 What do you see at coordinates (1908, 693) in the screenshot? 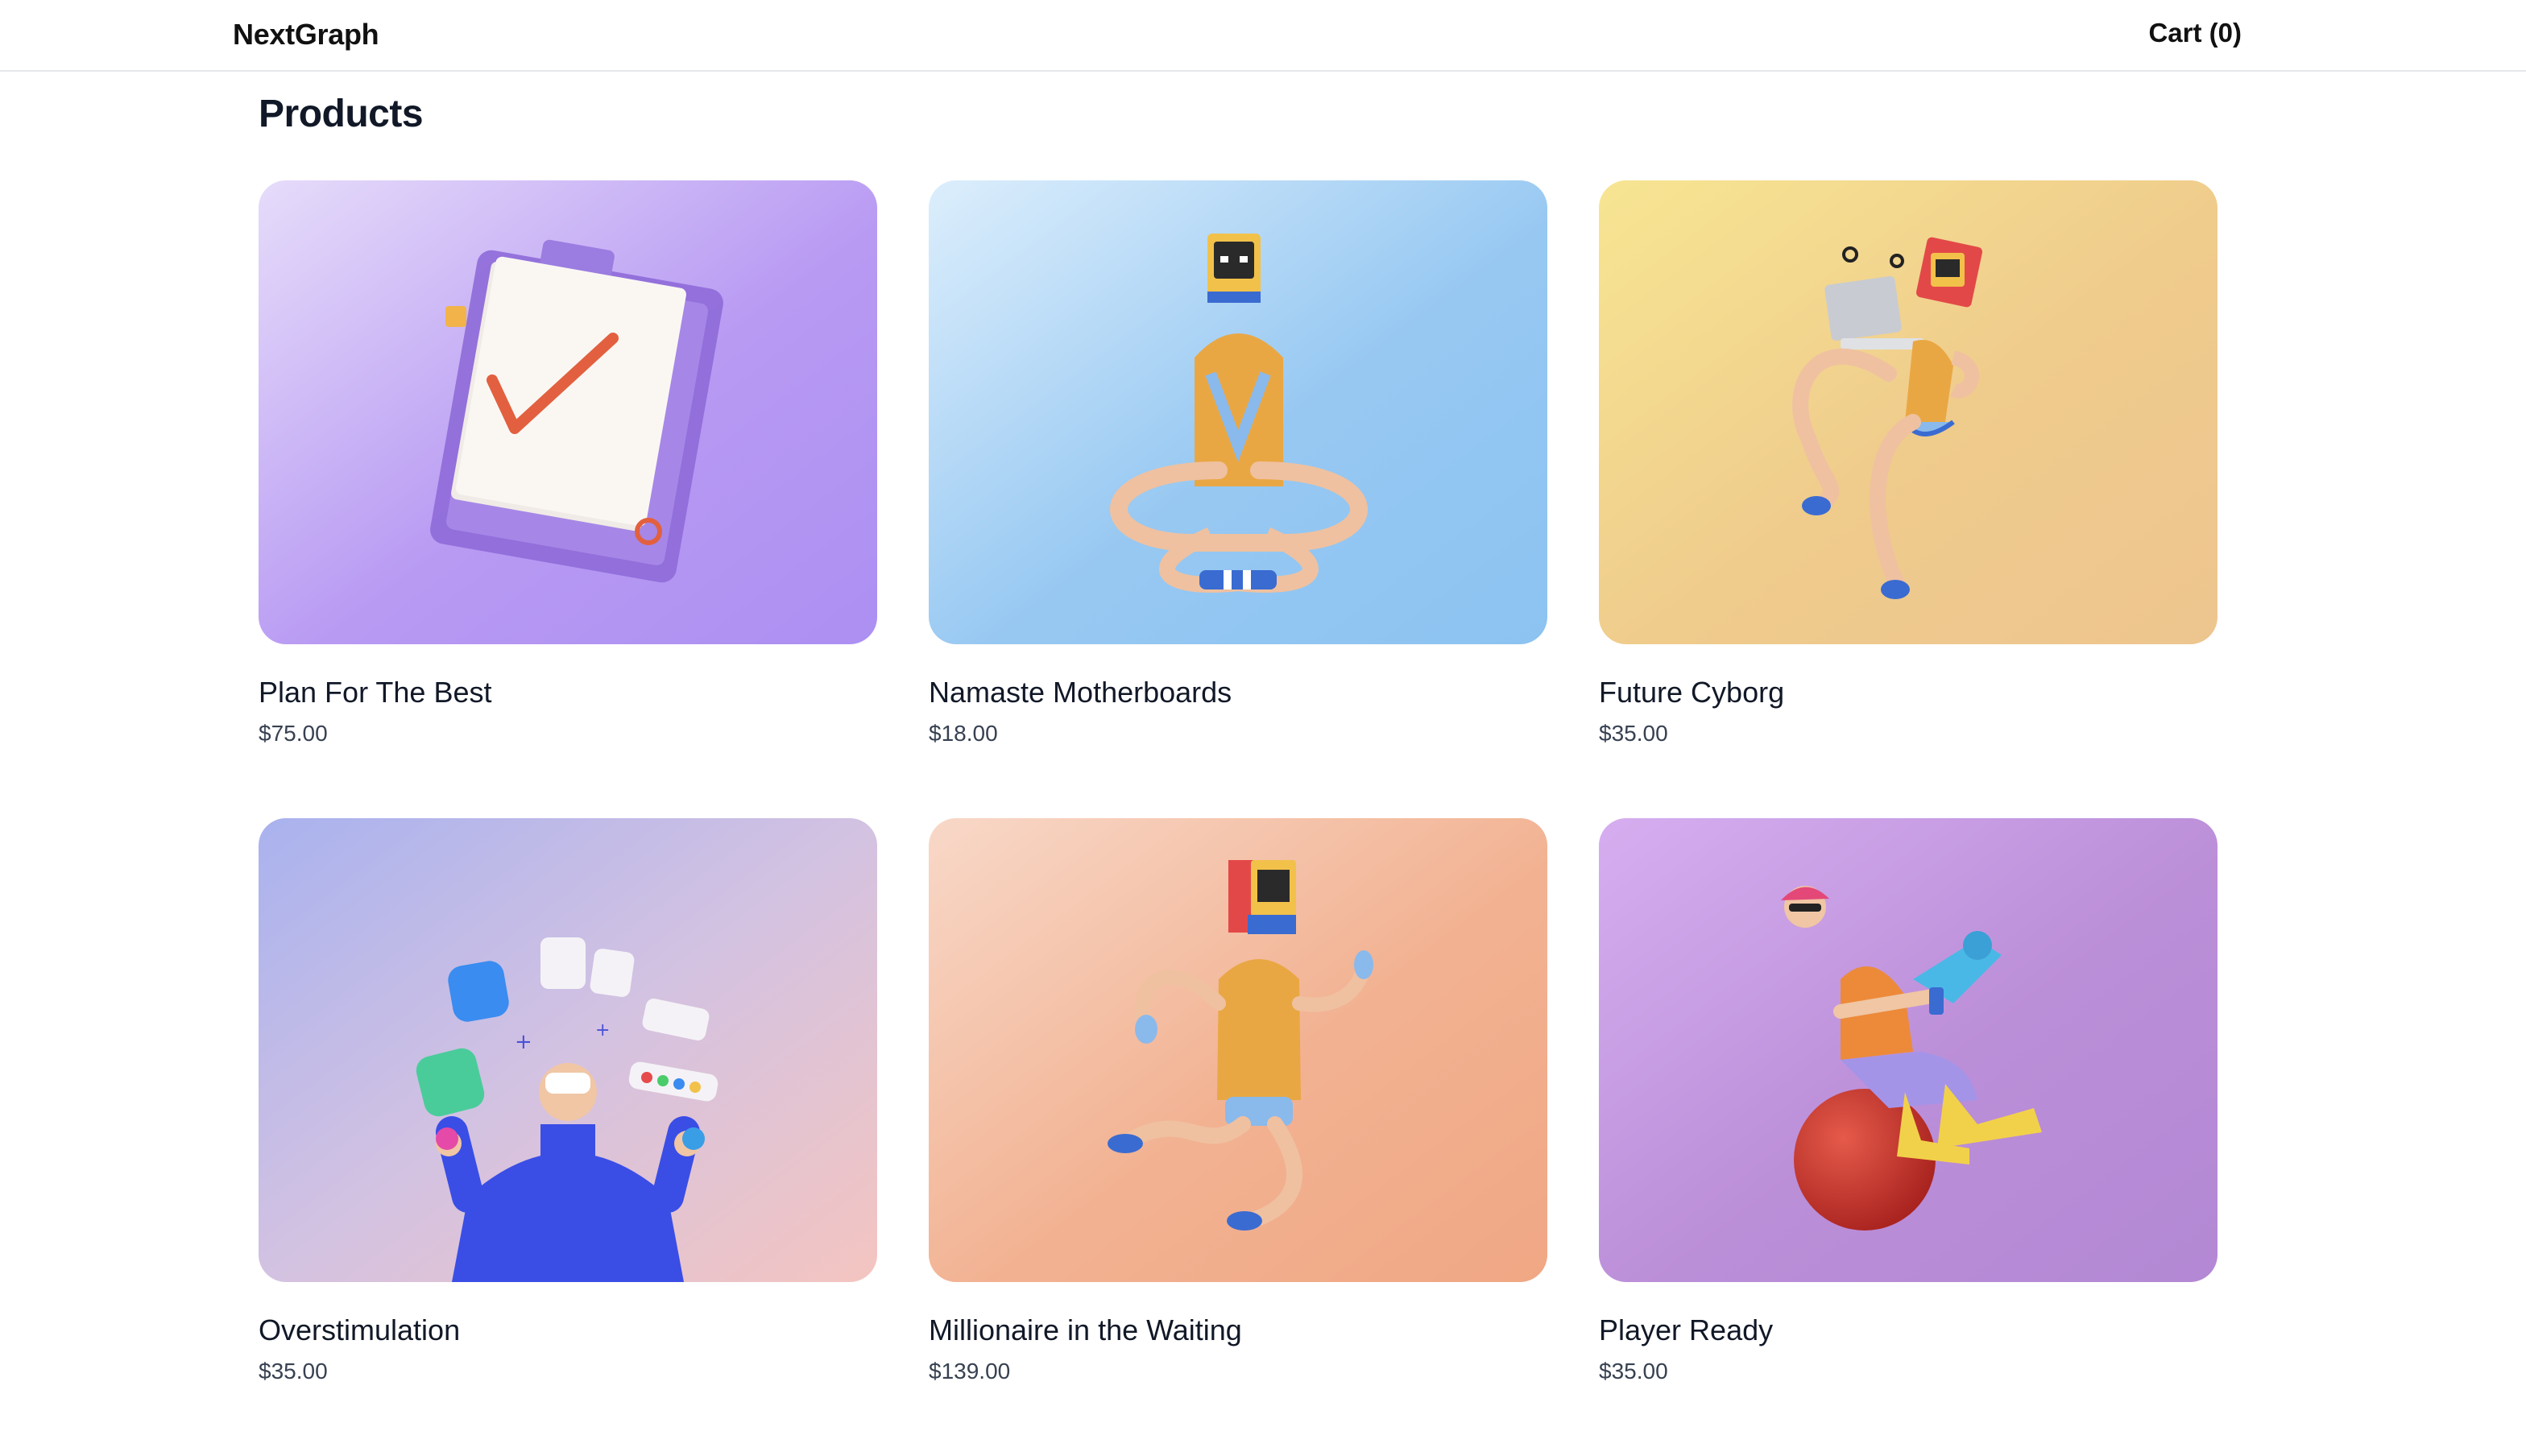
I see `product-name: Future Cyborg` at bounding box center [1908, 693].